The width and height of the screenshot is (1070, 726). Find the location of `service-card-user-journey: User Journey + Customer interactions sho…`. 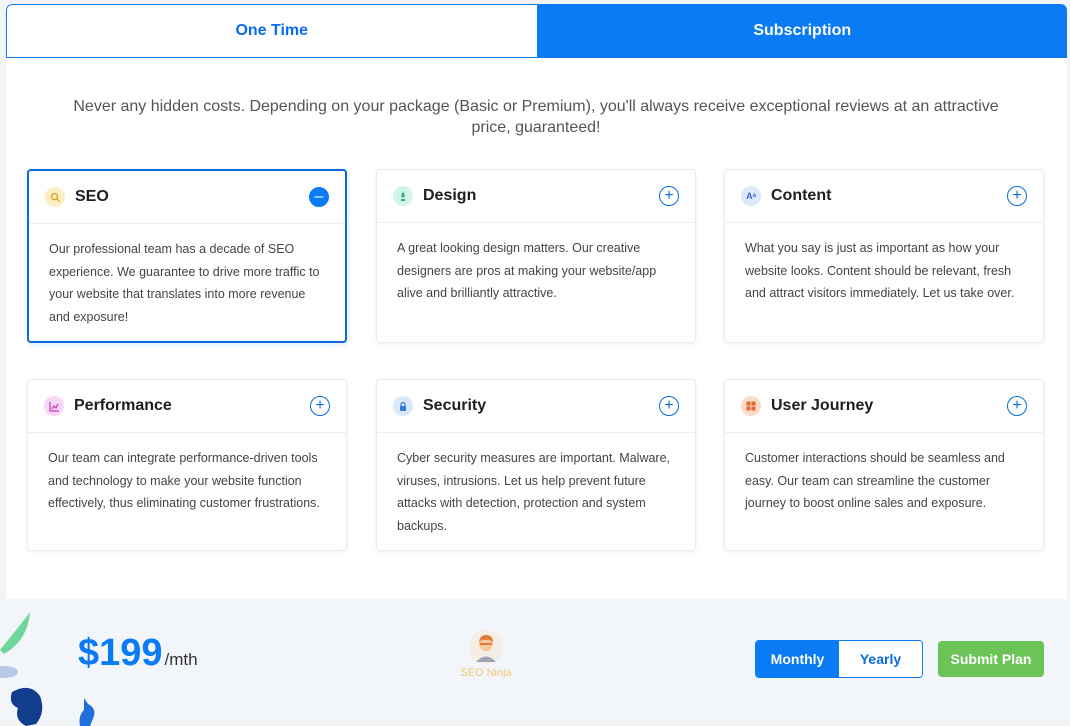

service-card-user-journey: User Journey + Customer interactions sho… is located at coordinates (884, 465).